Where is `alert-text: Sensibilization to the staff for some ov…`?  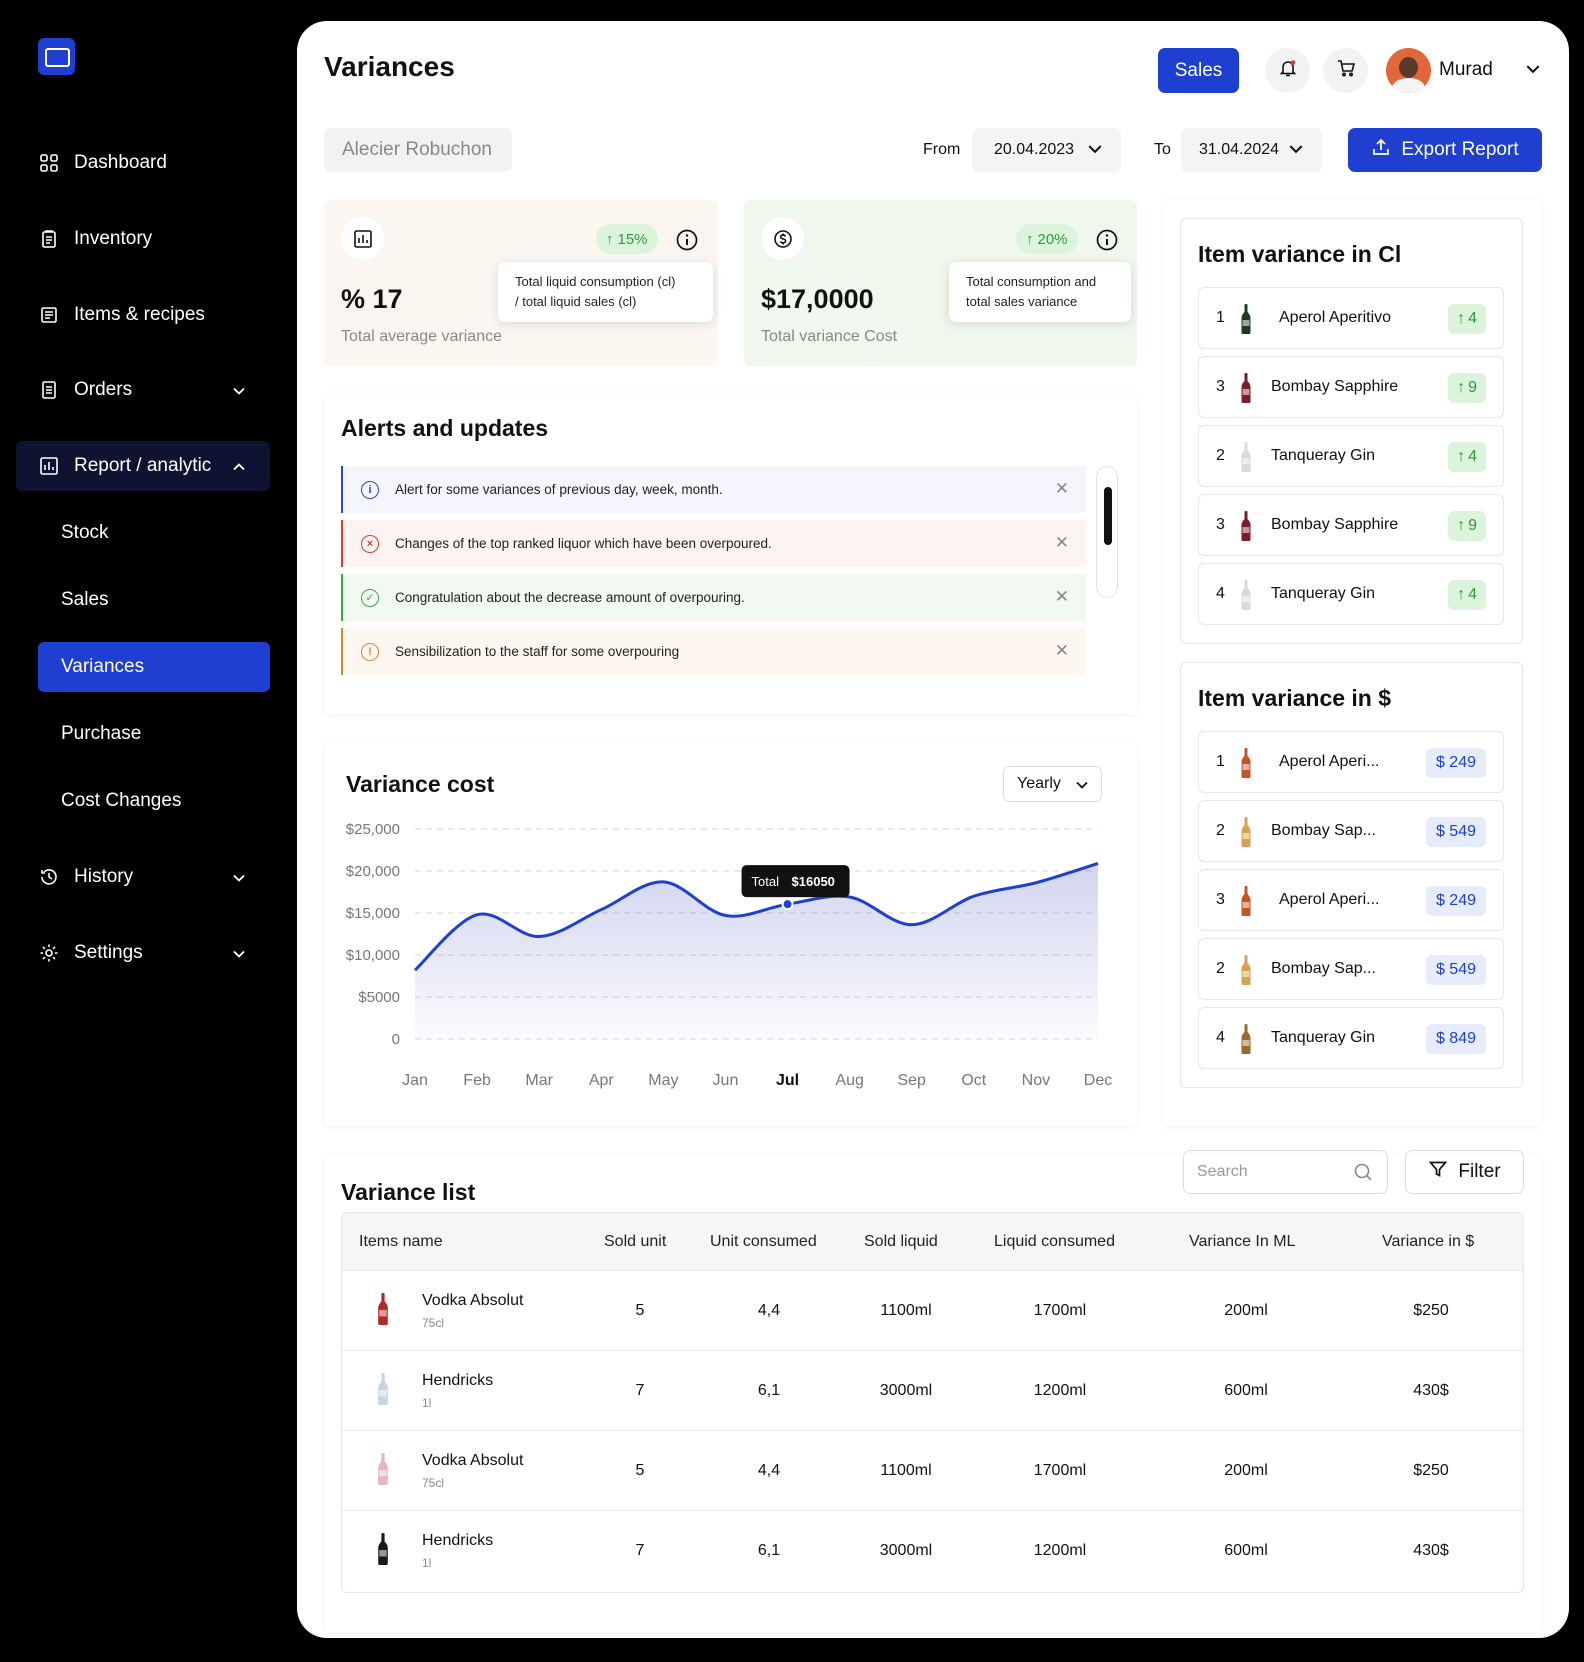 alert-text: Sensibilization to the staff for some ov… is located at coordinates (537, 651).